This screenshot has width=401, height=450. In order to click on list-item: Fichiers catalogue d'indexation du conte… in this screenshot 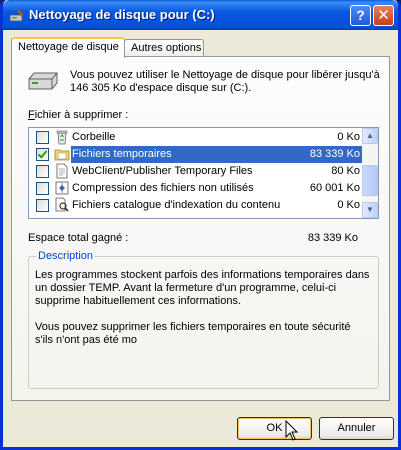, I will do `click(196, 205)`.